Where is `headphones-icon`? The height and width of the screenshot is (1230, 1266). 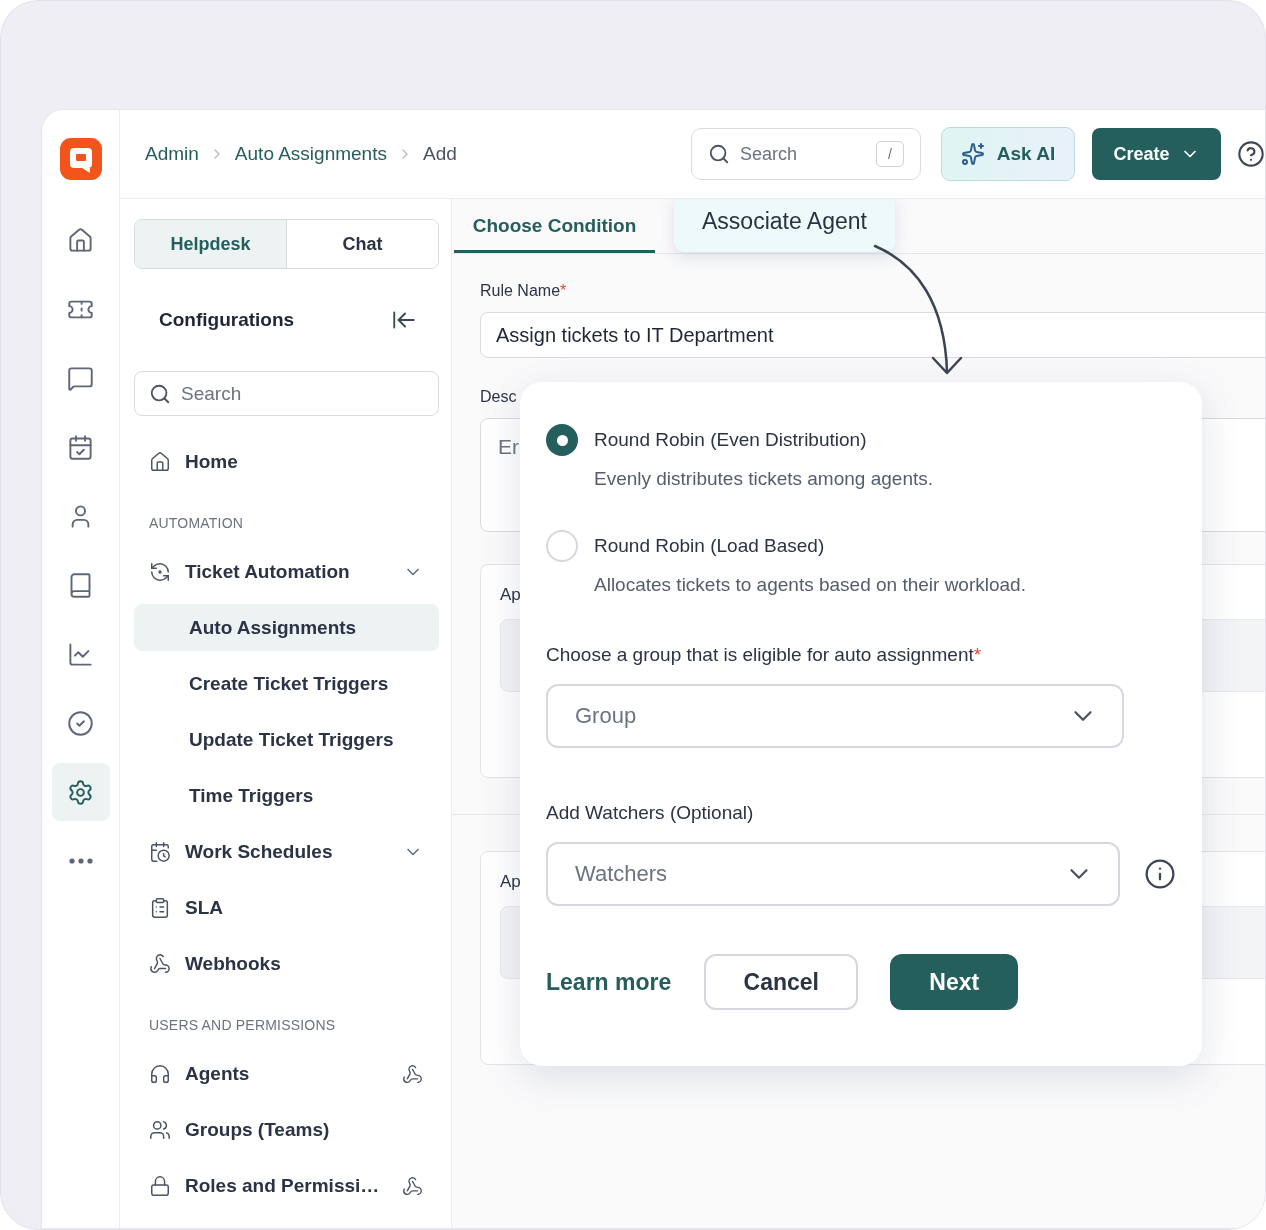 headphones-icon is located at coordinates (160, 1074).